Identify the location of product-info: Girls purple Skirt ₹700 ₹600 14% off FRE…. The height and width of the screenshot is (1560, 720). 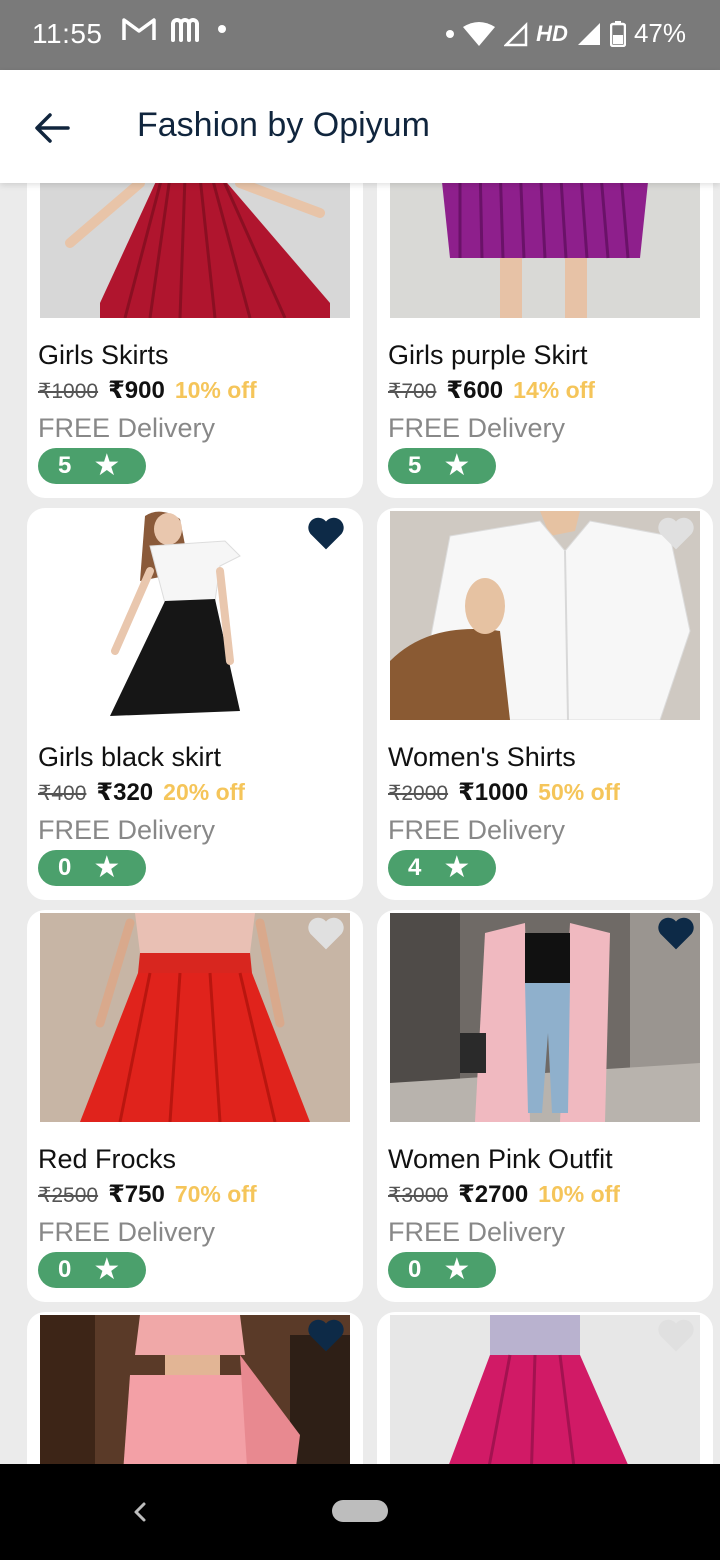
(491, 411).